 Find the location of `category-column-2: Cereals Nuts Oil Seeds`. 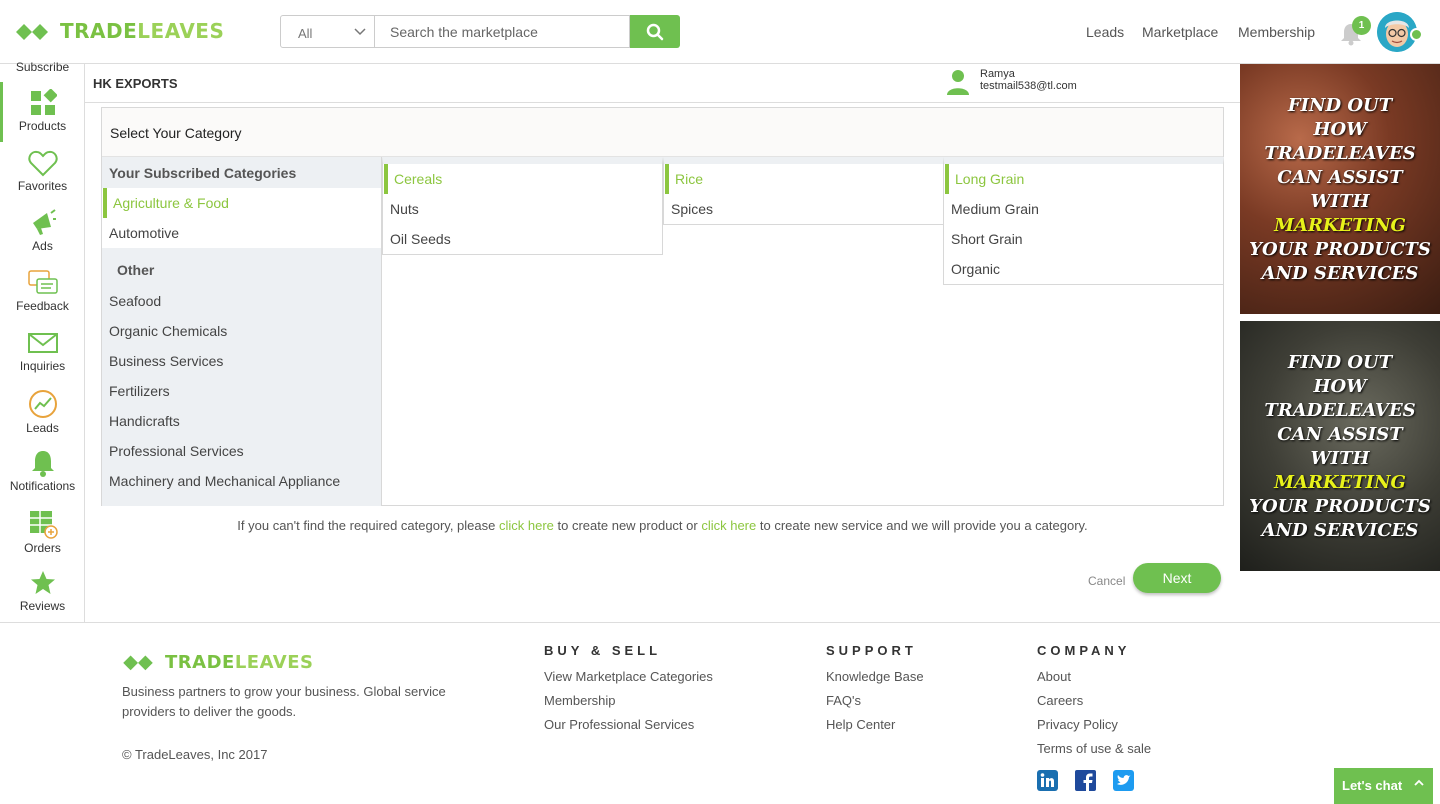

category-column-2: Cereals Nuts Oil Seeds is located at coordinates (522, 206).